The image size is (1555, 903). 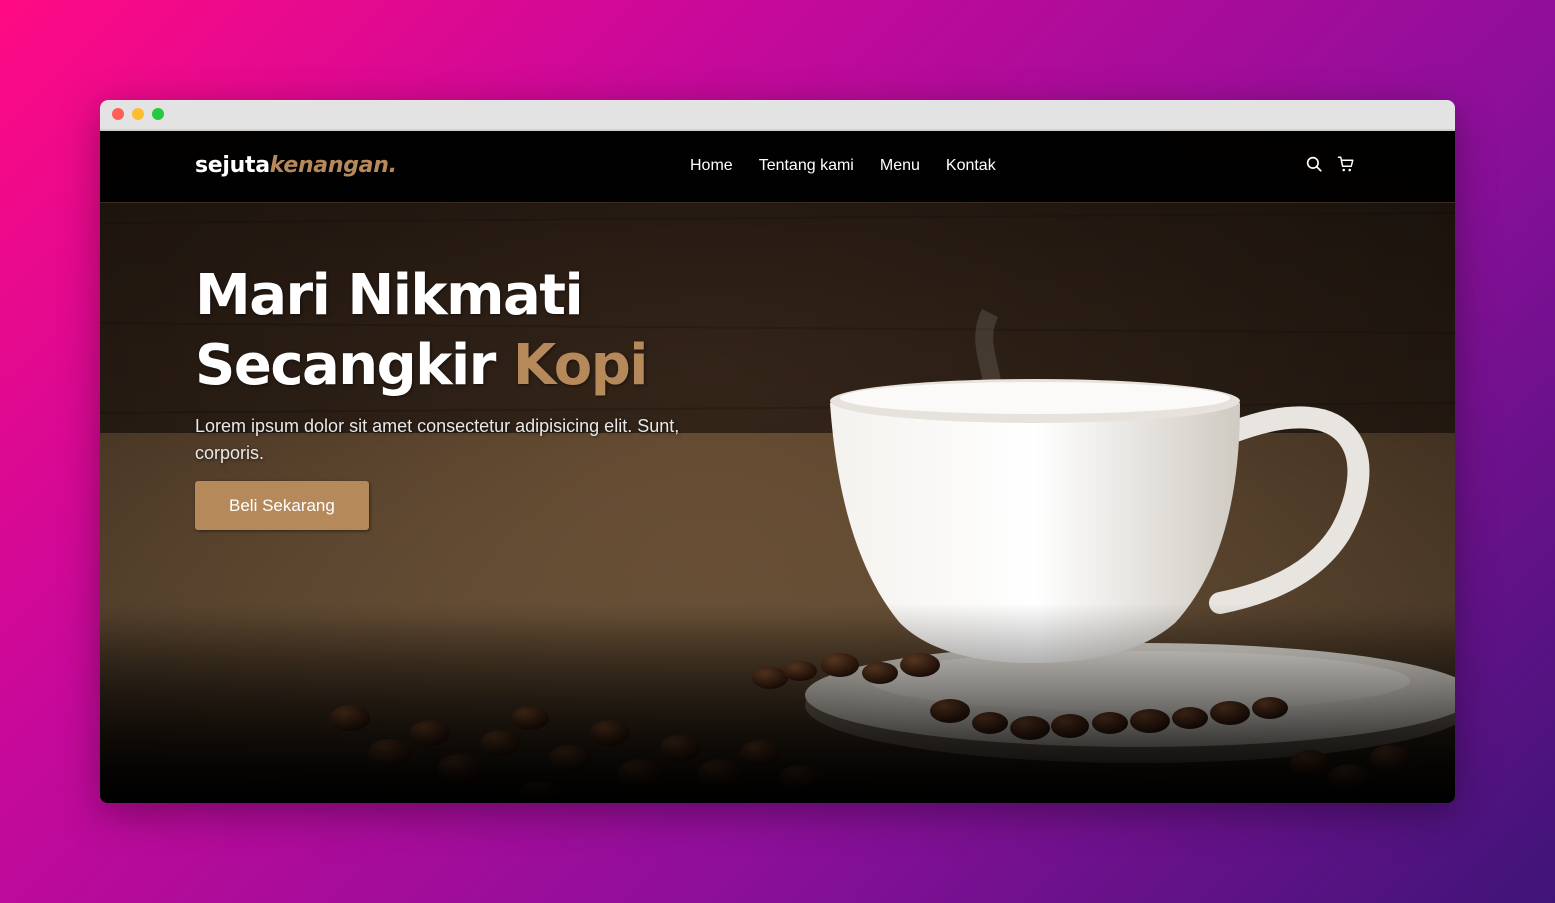 What do you see at coordinates (806, 166) in the screenshot?
I see `nav-link-tentang-kami: Tentang kami` at bounding box center [806, 166].